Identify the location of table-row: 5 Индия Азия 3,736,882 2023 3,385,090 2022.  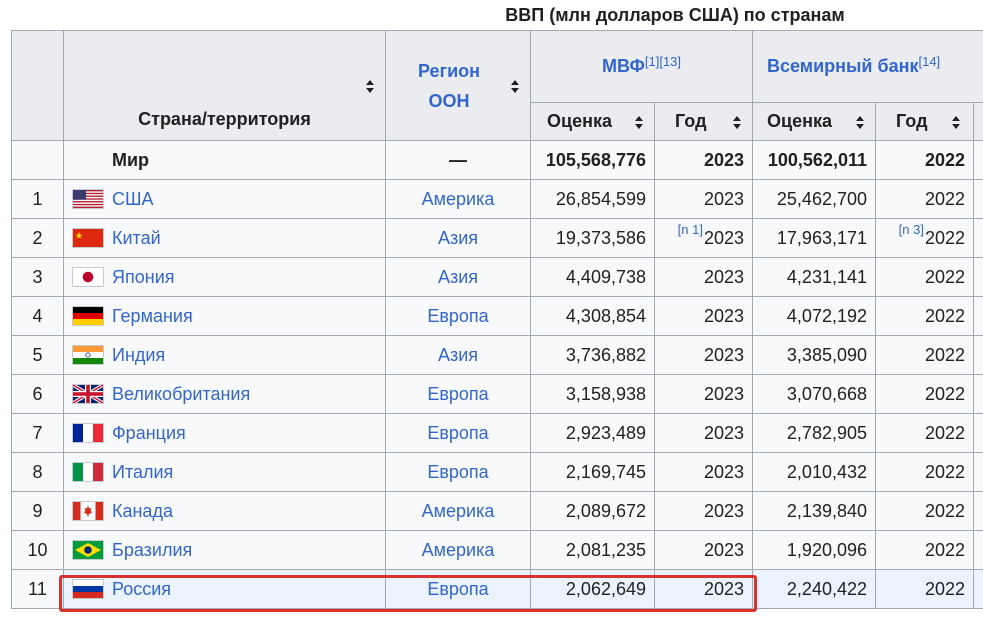
(497, 355).